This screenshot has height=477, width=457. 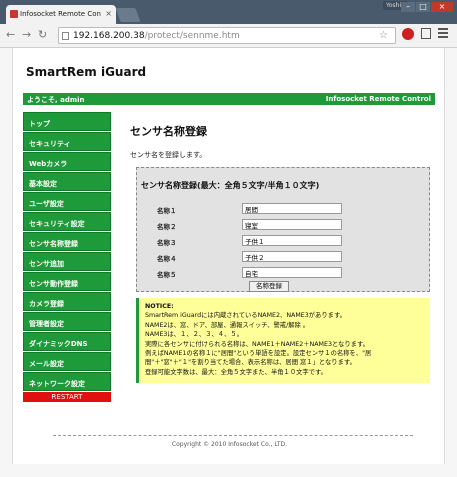 What do you see at coordinates (42, 34) in the screenshot?
I see `reload-icon: ↻` at bounding box center [42, 34].